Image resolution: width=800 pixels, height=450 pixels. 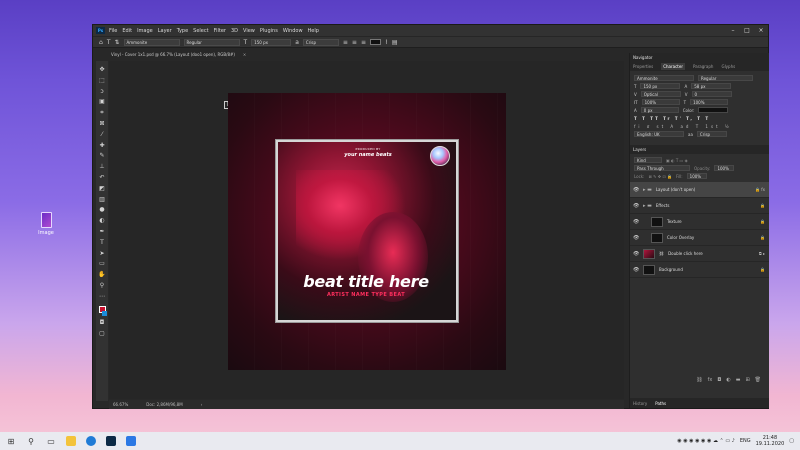 What do you see at coordinates (745, 441) in the screenshot?
I see `language-indicator: ENG` at bounding box center [745, 441].